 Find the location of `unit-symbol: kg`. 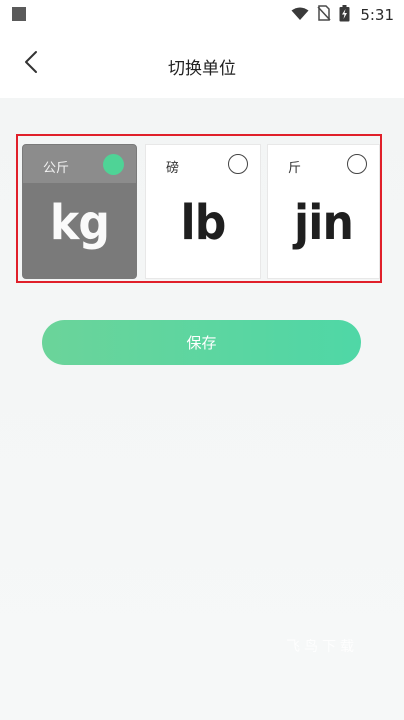

unit-symbol: kg is located at coordinates (79, 223).